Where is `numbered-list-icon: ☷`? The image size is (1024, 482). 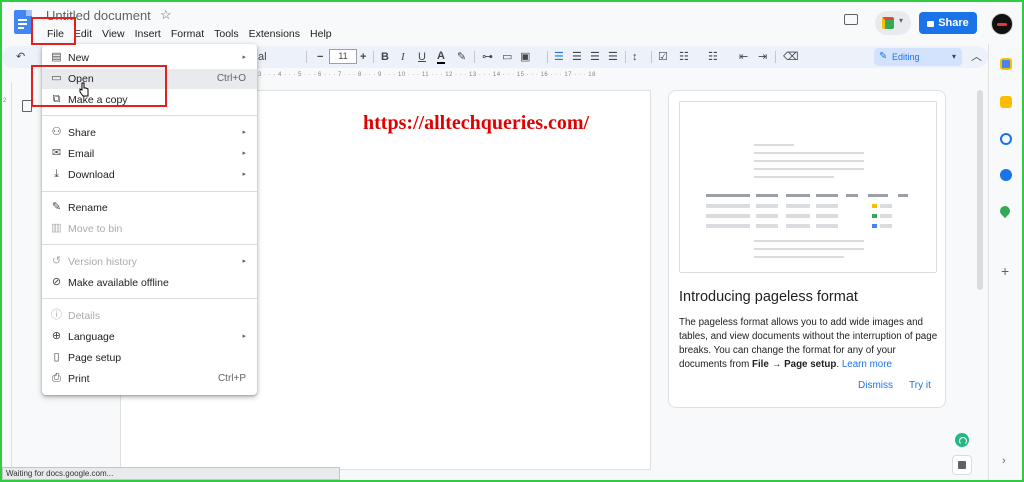
numbered-list-icon: ☷ is located at coordinates (713, 57).